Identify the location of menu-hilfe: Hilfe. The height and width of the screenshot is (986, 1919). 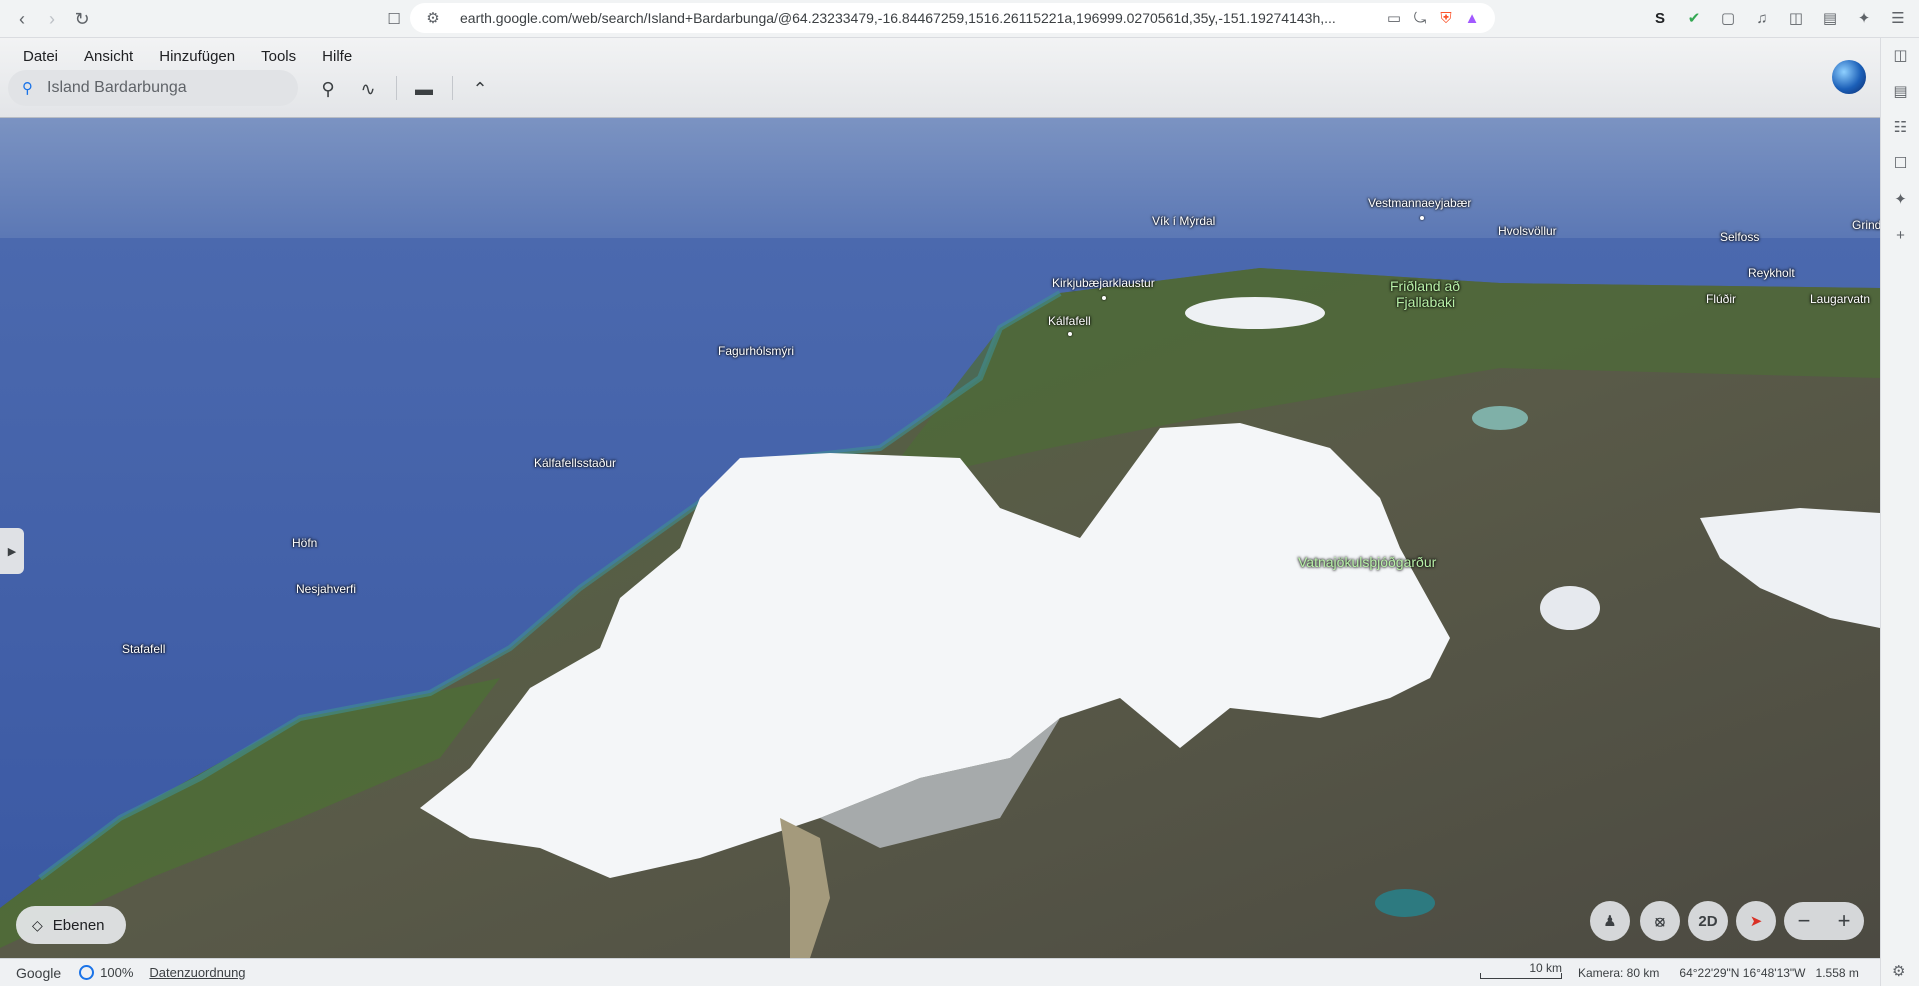
(337, 56).